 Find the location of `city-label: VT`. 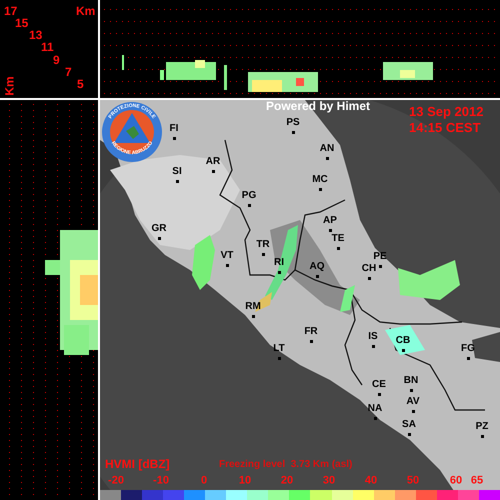

city-label: VT is located at coordinates (227, 256).